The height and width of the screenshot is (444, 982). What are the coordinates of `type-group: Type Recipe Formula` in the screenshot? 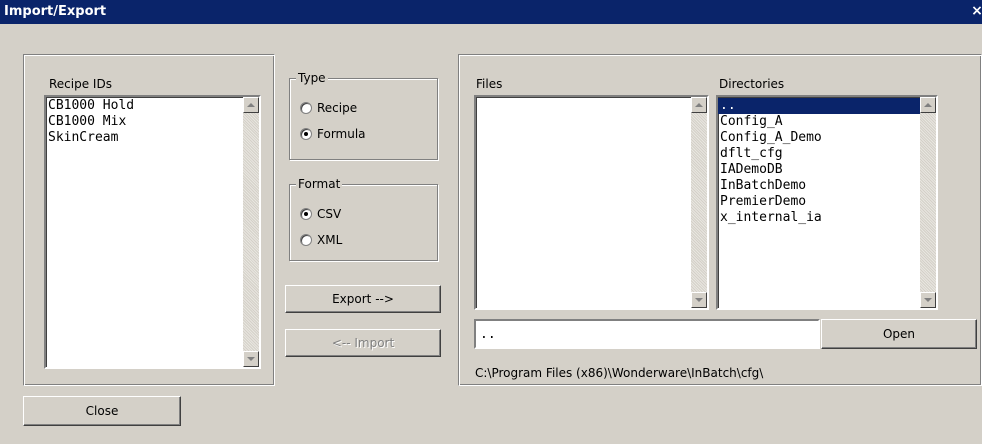 It's located at (363, 115).